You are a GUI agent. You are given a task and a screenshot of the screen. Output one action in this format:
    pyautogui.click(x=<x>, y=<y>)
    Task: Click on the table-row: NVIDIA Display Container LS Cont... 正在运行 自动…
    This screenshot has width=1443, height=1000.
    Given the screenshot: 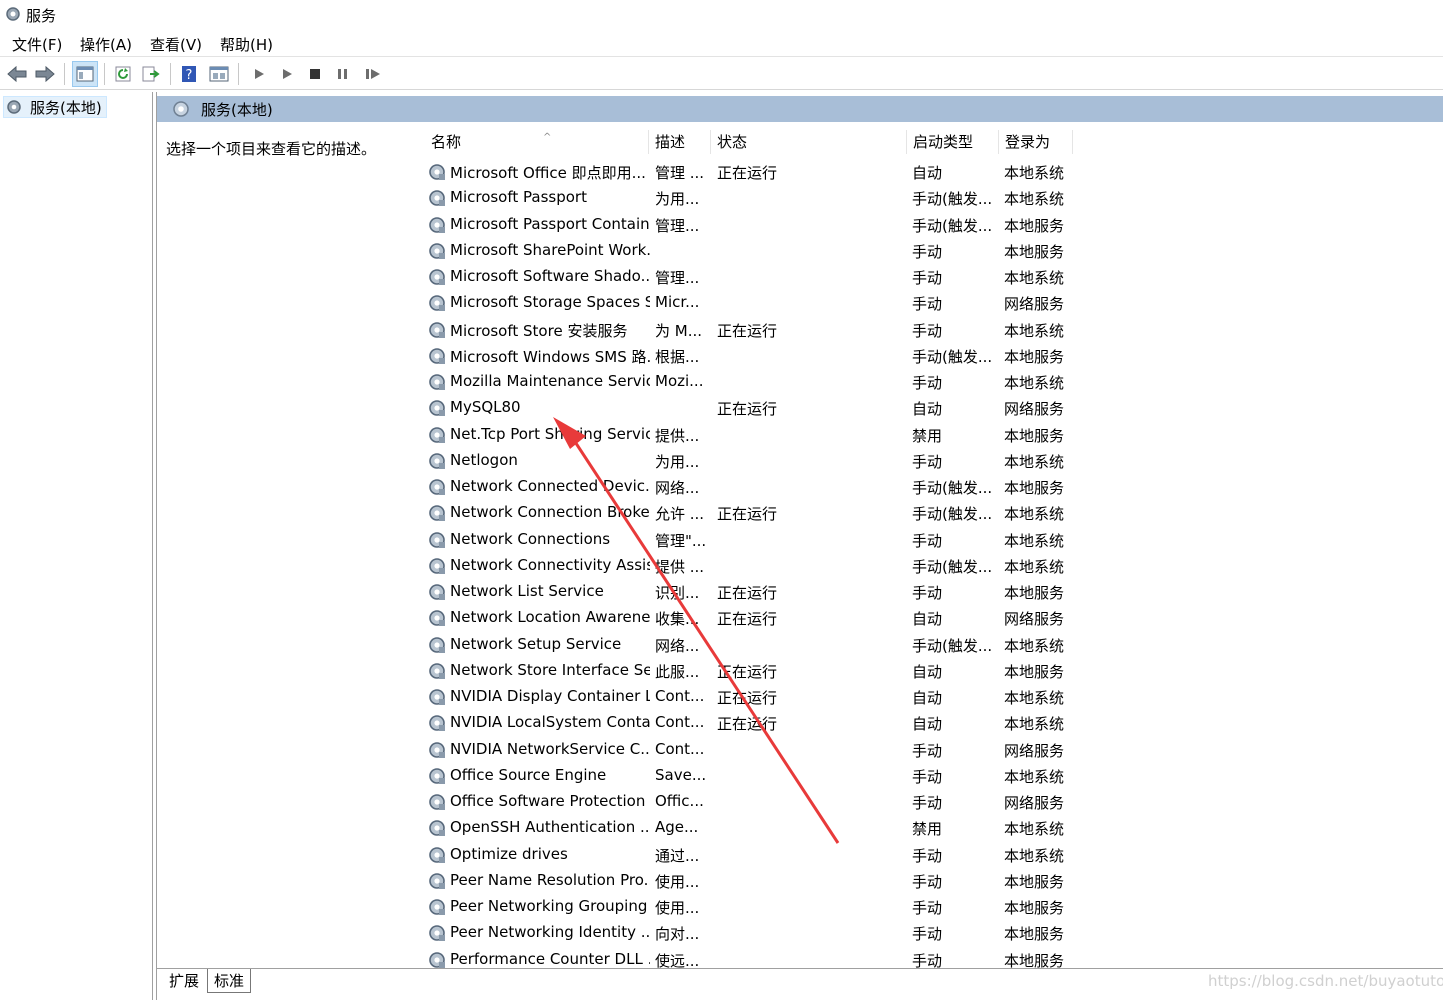 What is the action you would take?
    pyautogui.click(x=929, y=697)
    